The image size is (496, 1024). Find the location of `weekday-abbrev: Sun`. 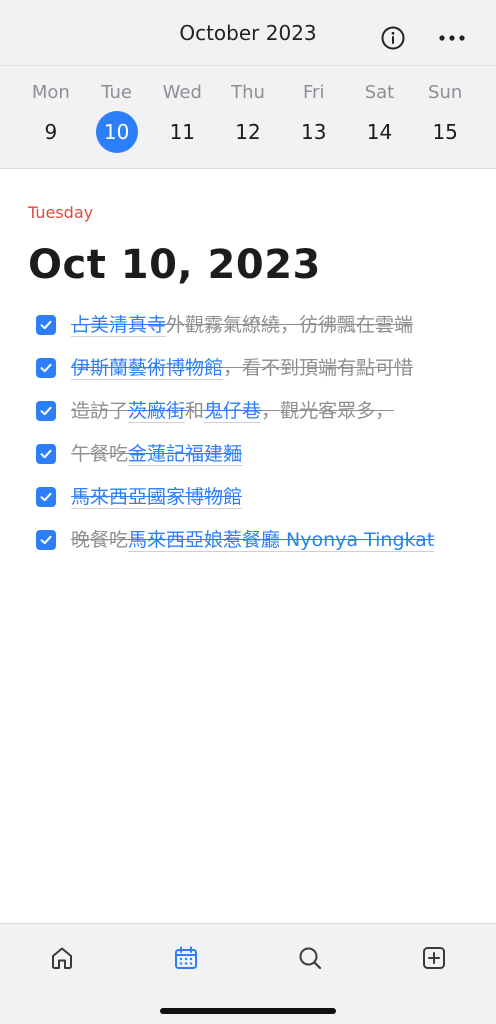

weekday-abbrev: Sun is located at coordinates (445, 92).